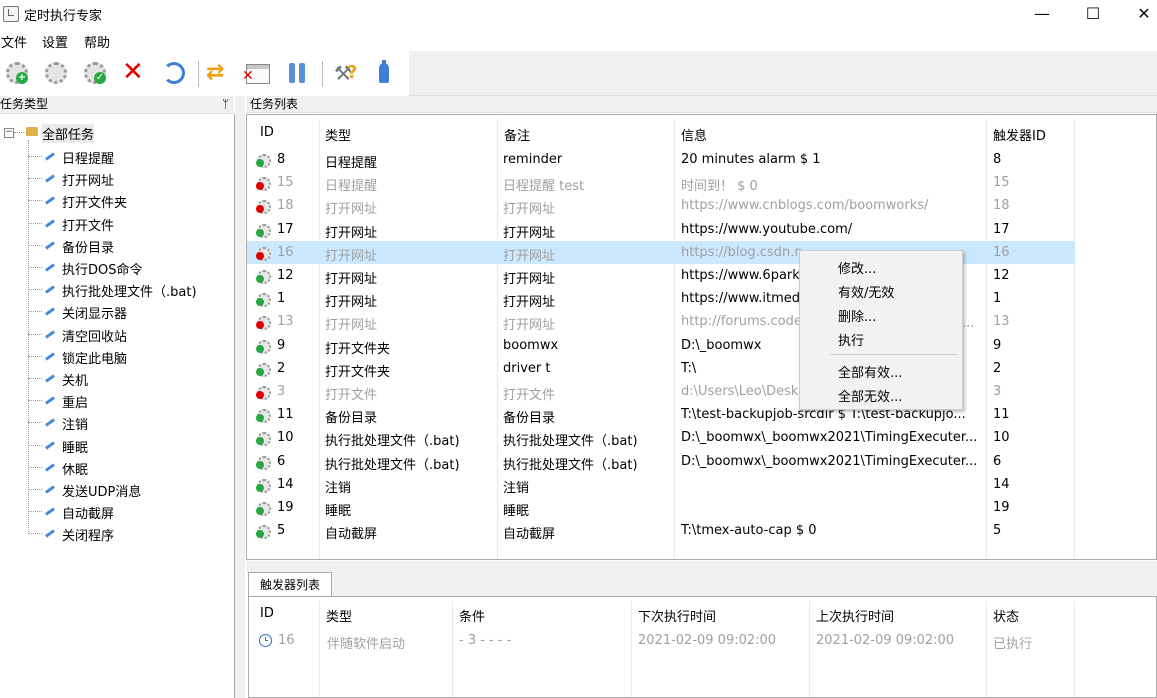 The width and height of the screenshot is (1157, 698). Describe the element at coordinates (117, 446) in the screenshot. I see `tree-item: 睡眠` at that location.